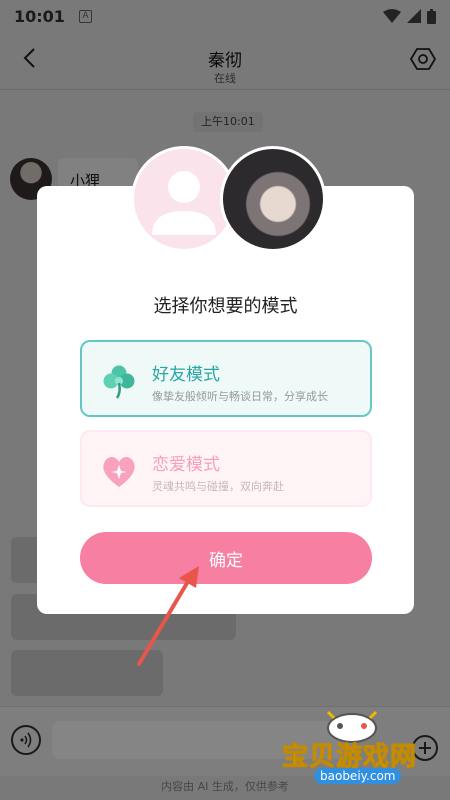  What do you see at coordinates (226, 378) in the screenshot?
I see `mode-option-friend: 好友模式 像挚友般倾听与畅谈日常，分享成长` at bounding box center [226, 378].